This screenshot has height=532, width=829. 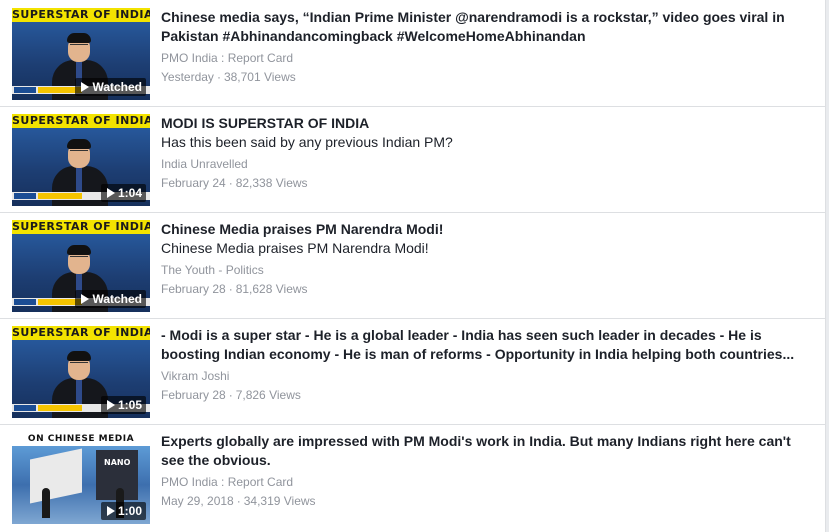 I want to click on video-date: February 24, so click(x=193, y=183).